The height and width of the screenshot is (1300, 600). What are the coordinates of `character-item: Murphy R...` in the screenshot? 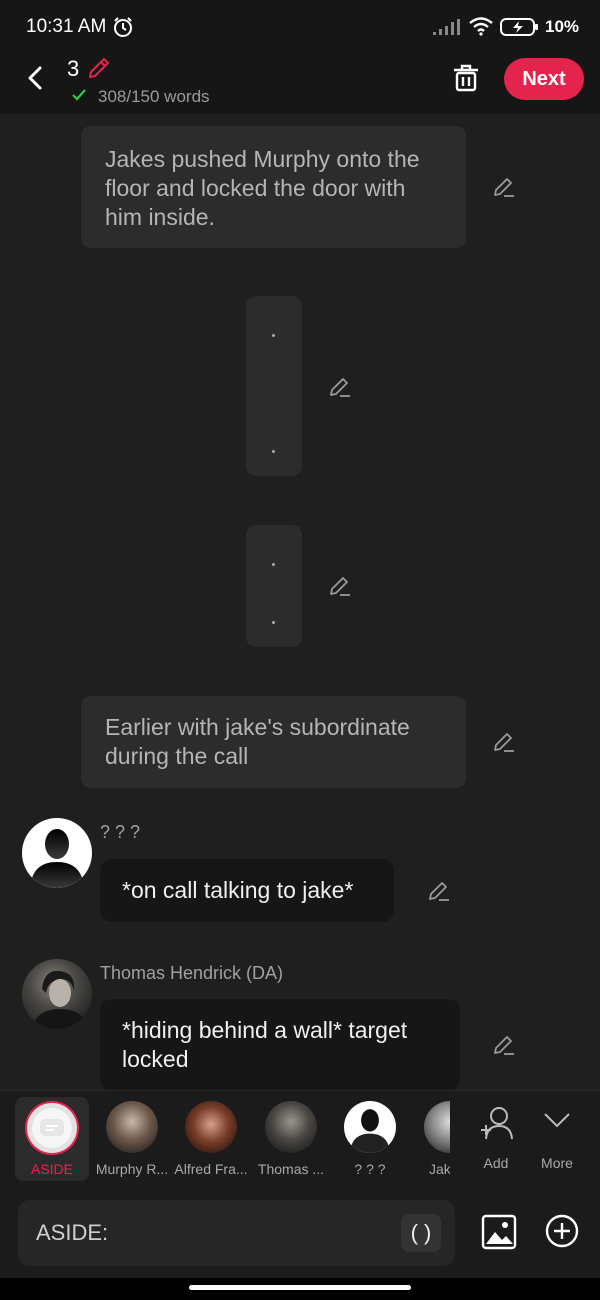 It's located at (132, 1139).